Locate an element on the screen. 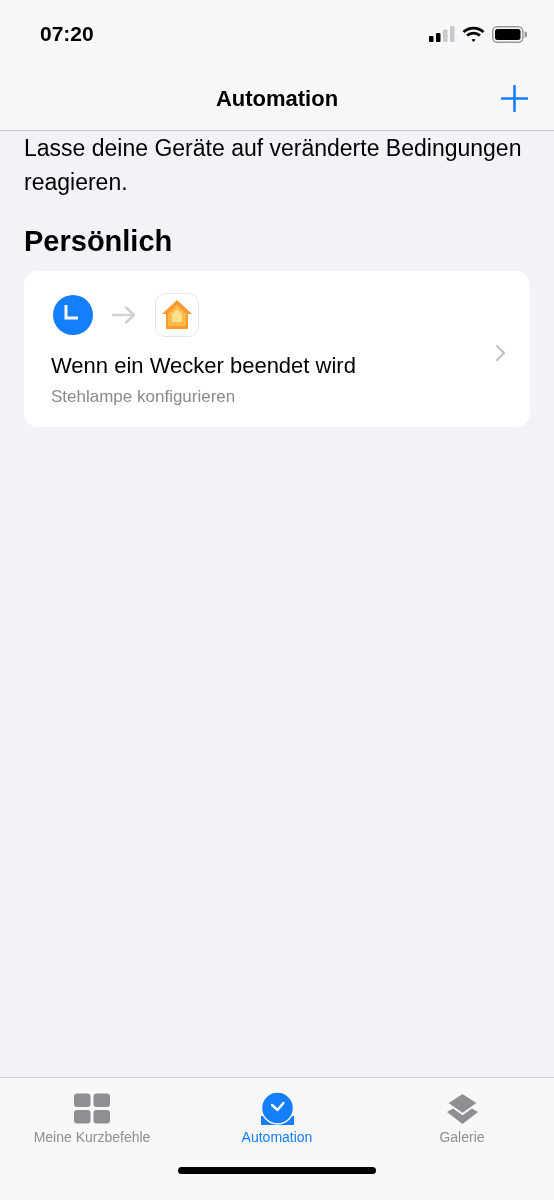  nav-title: Automation is located at coordinates (277, 99).